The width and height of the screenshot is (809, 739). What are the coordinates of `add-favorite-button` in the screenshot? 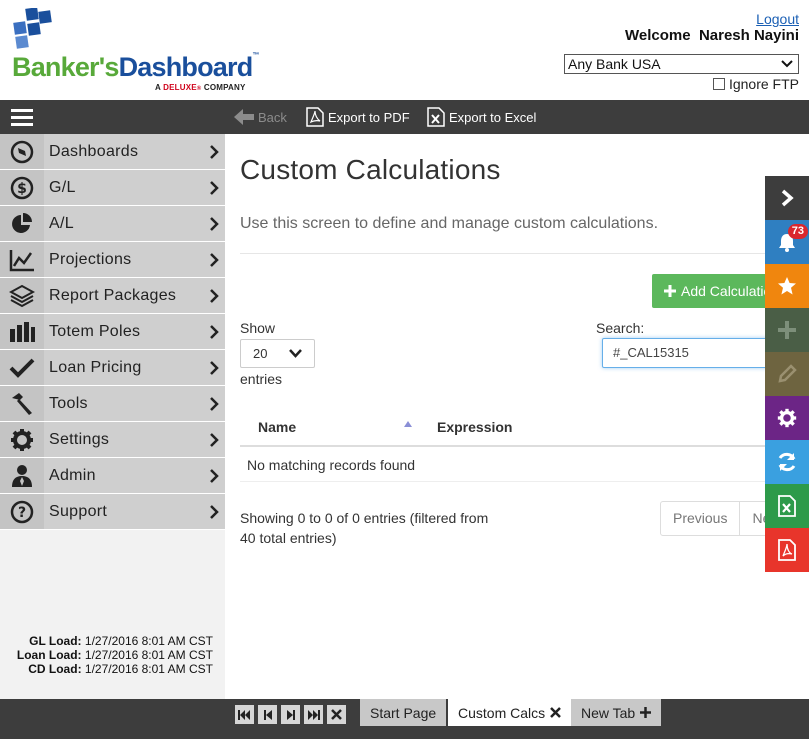 It's located at (787, 330).